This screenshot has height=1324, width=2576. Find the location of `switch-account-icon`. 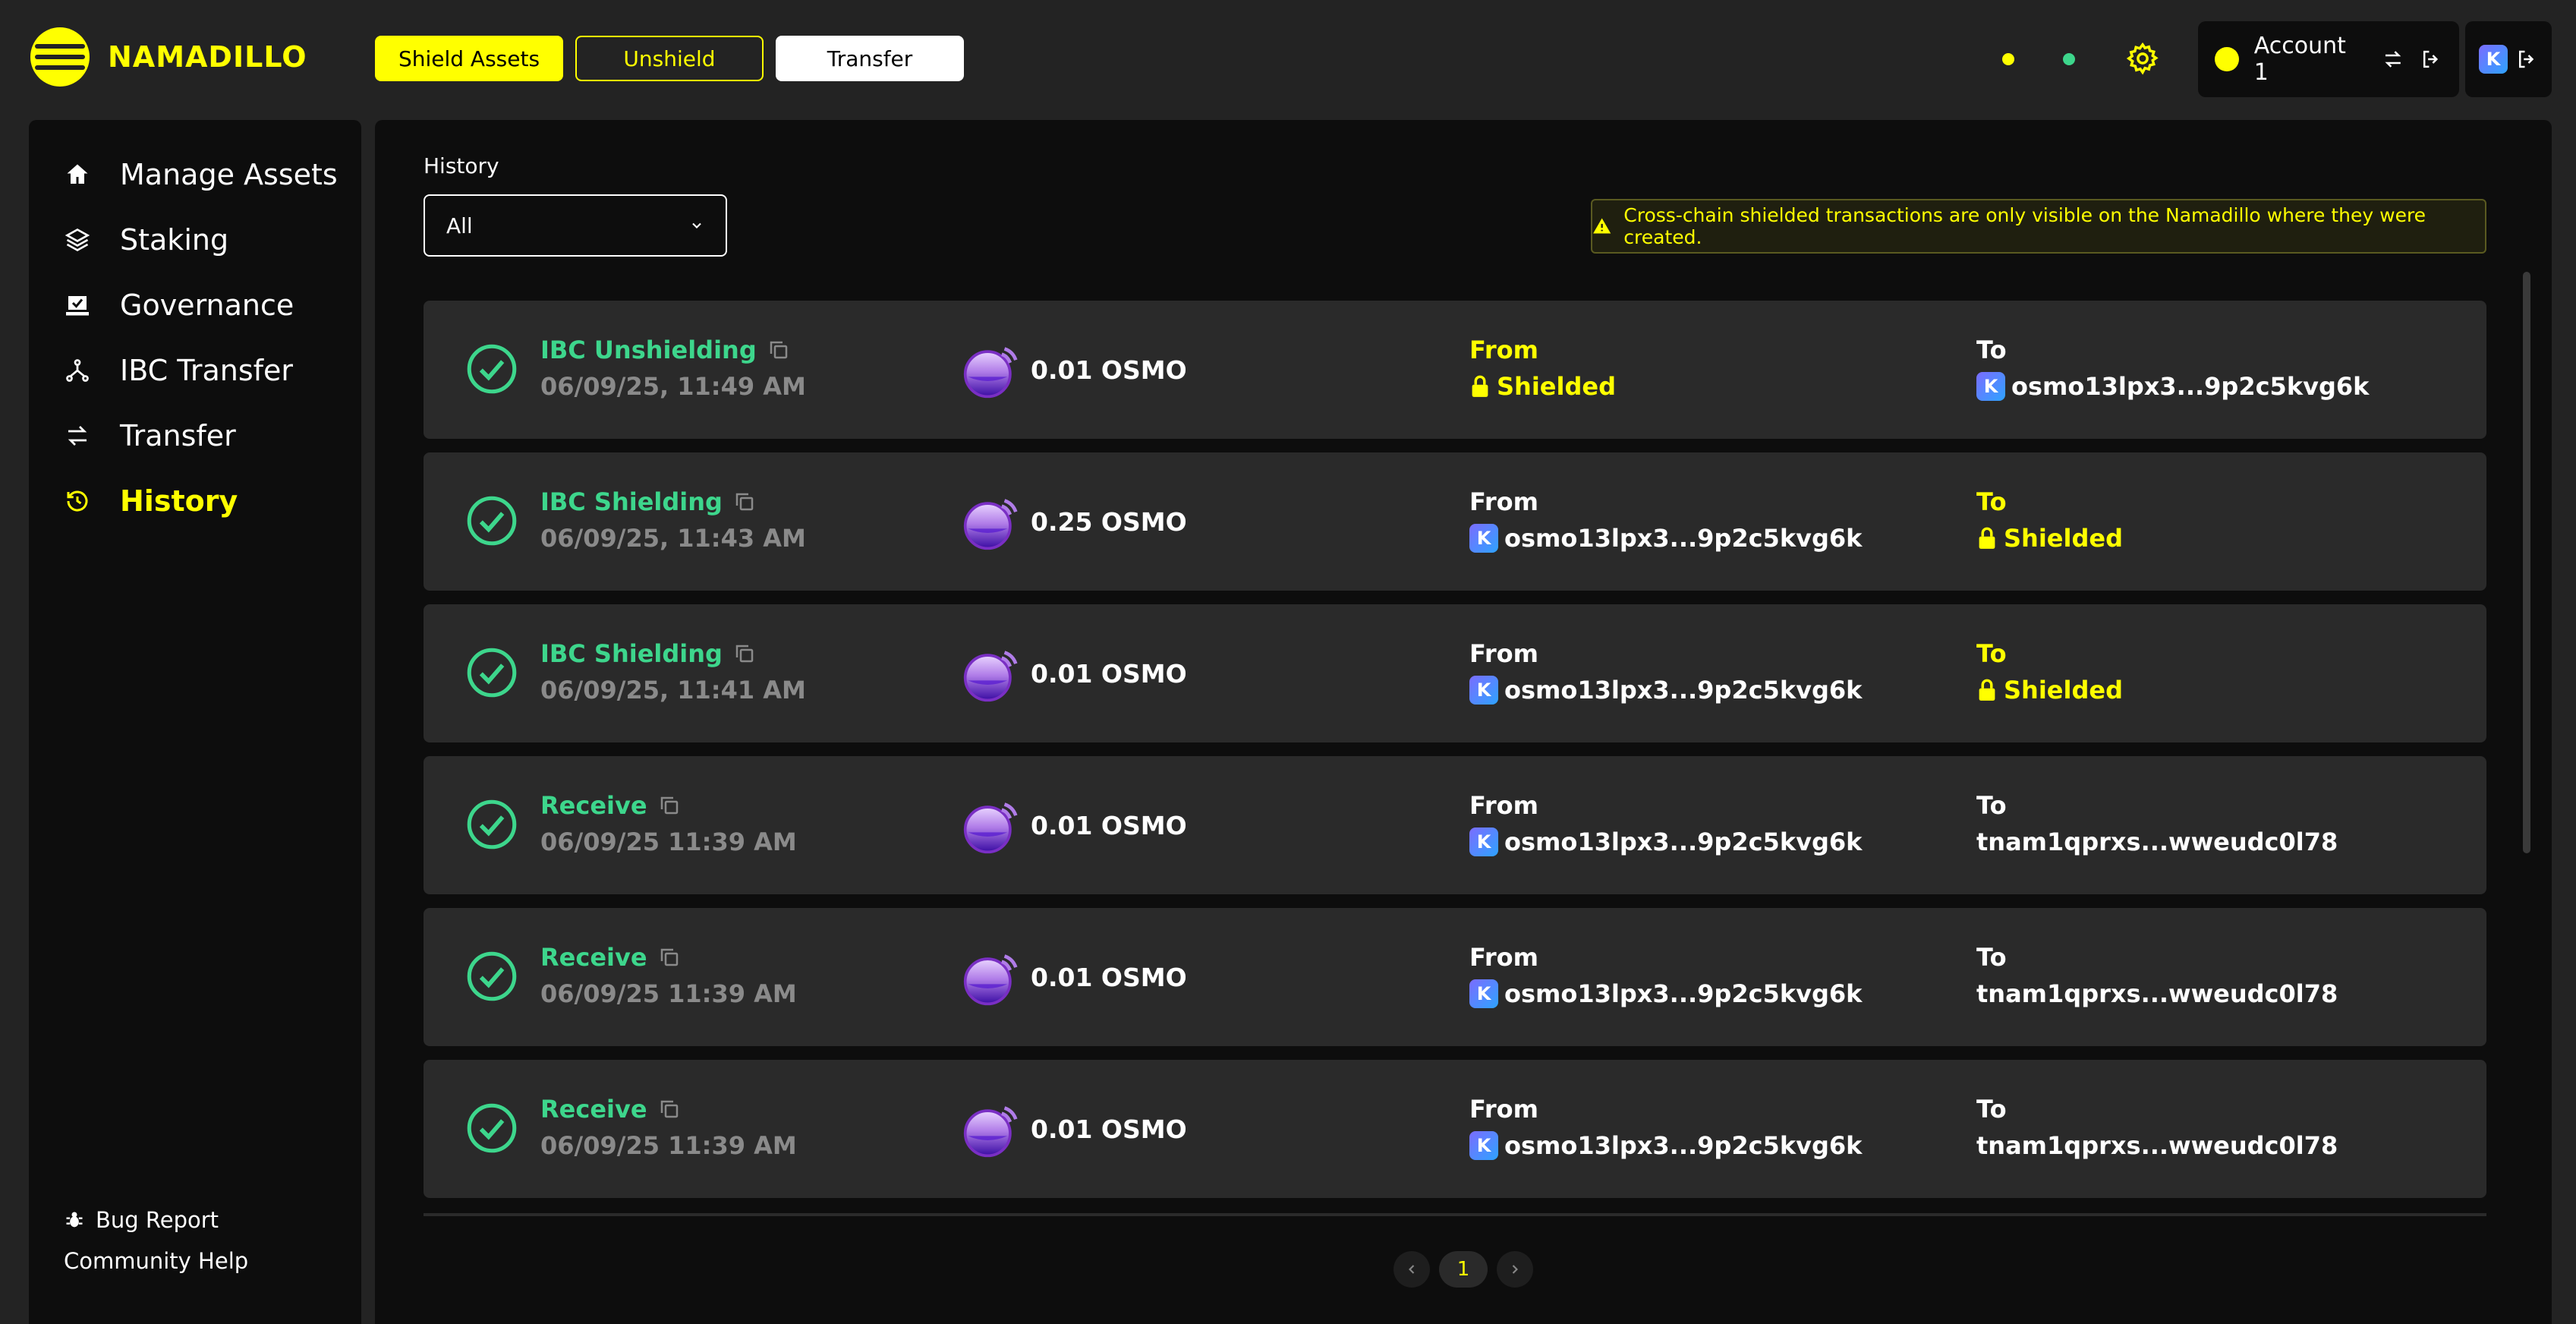

switch-account-icon is located at coordinates (2393, 59).